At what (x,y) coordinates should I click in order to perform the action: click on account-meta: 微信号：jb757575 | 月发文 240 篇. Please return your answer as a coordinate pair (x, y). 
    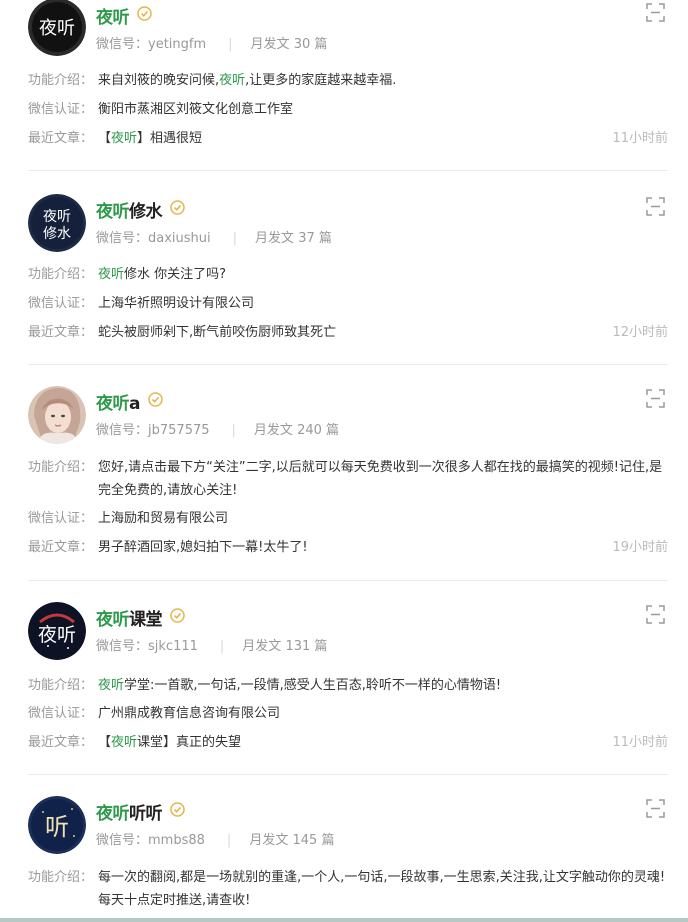
    Looking at the image, I should click on (218, 430).